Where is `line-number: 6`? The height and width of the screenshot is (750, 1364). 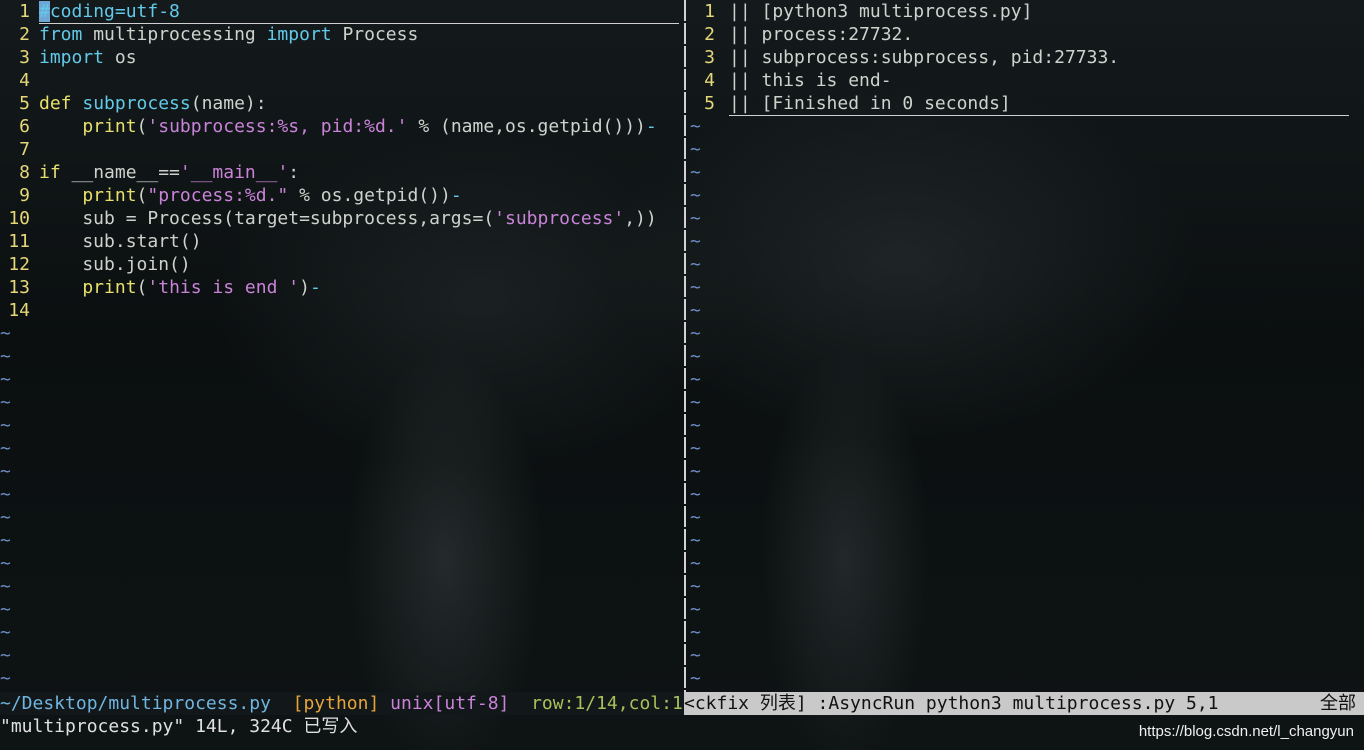
line-number: 6 is located at coordinates (24, 126).